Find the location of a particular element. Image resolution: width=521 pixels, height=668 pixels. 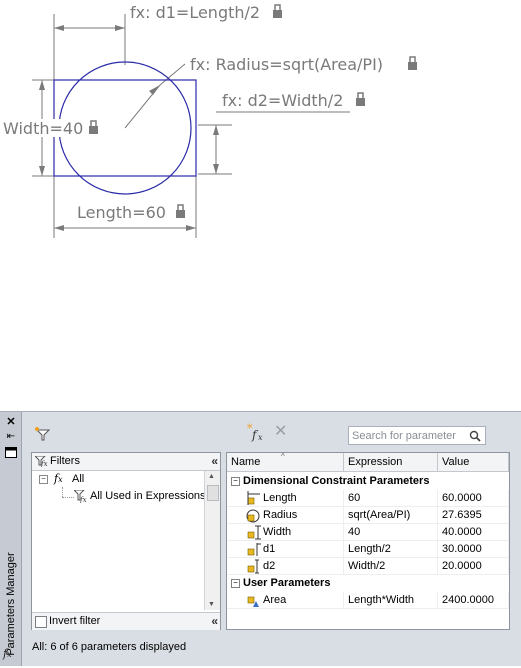

linear-constraint-icon is located at coordinates (253, 498).